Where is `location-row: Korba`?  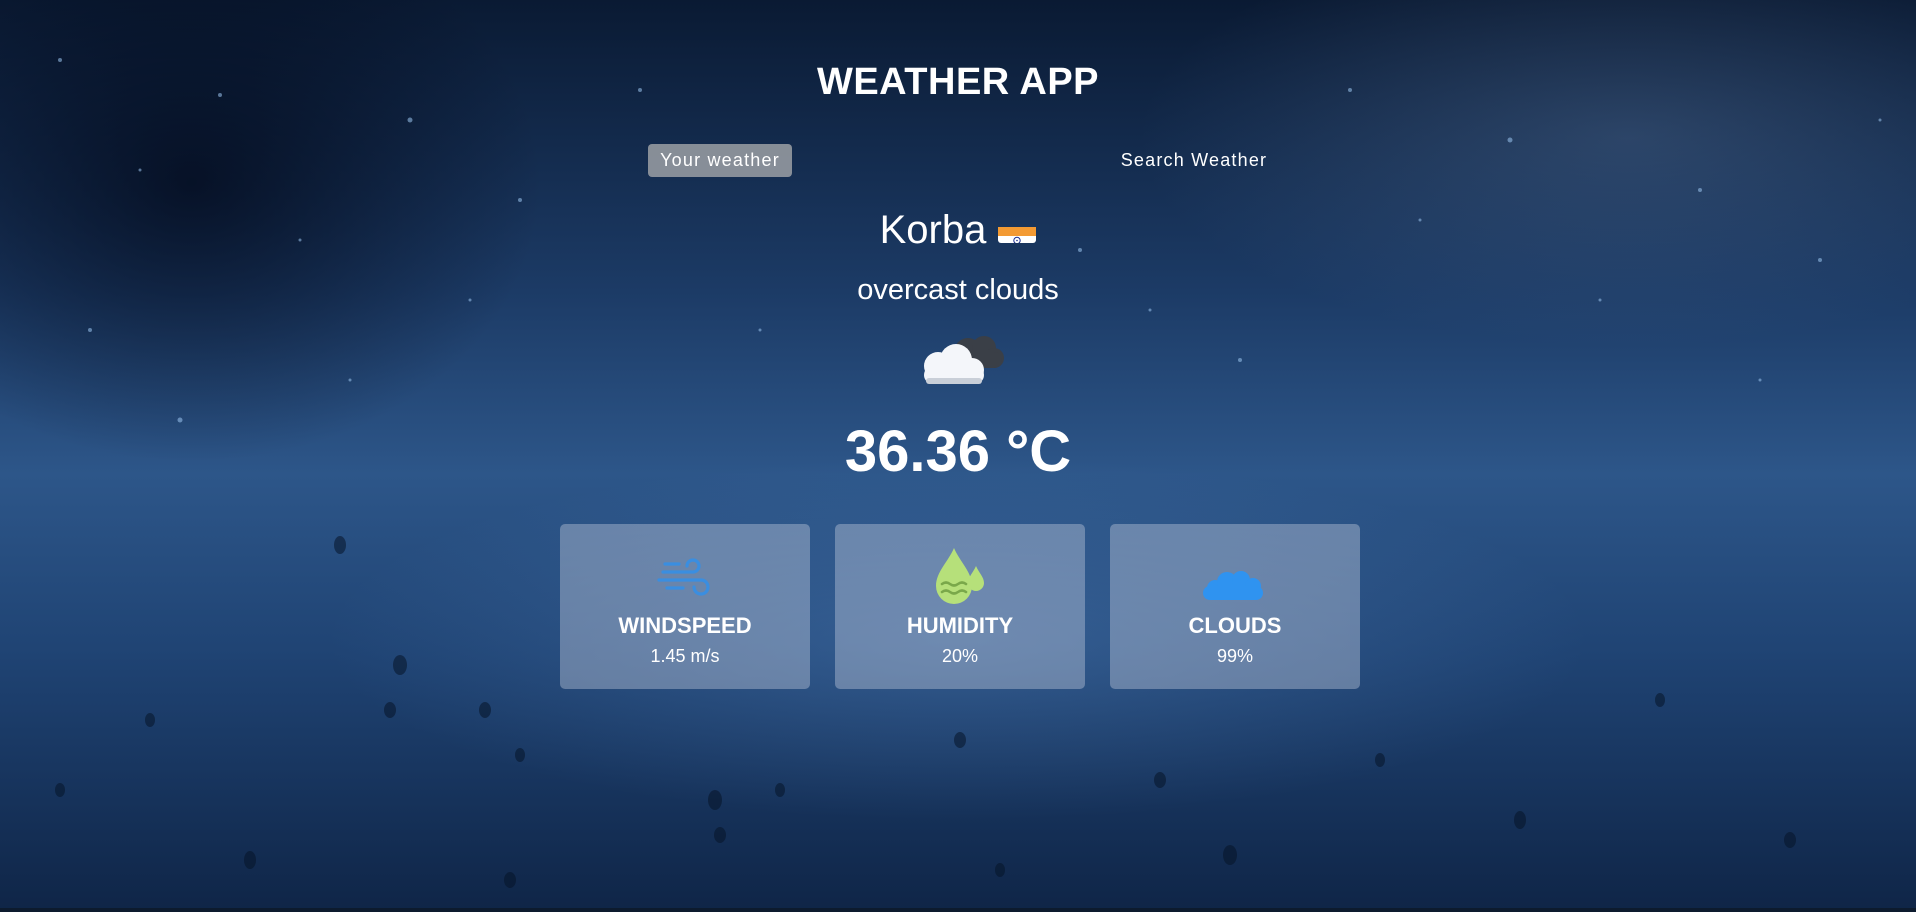
location-row: Korba is located at coordinates (958, 230).